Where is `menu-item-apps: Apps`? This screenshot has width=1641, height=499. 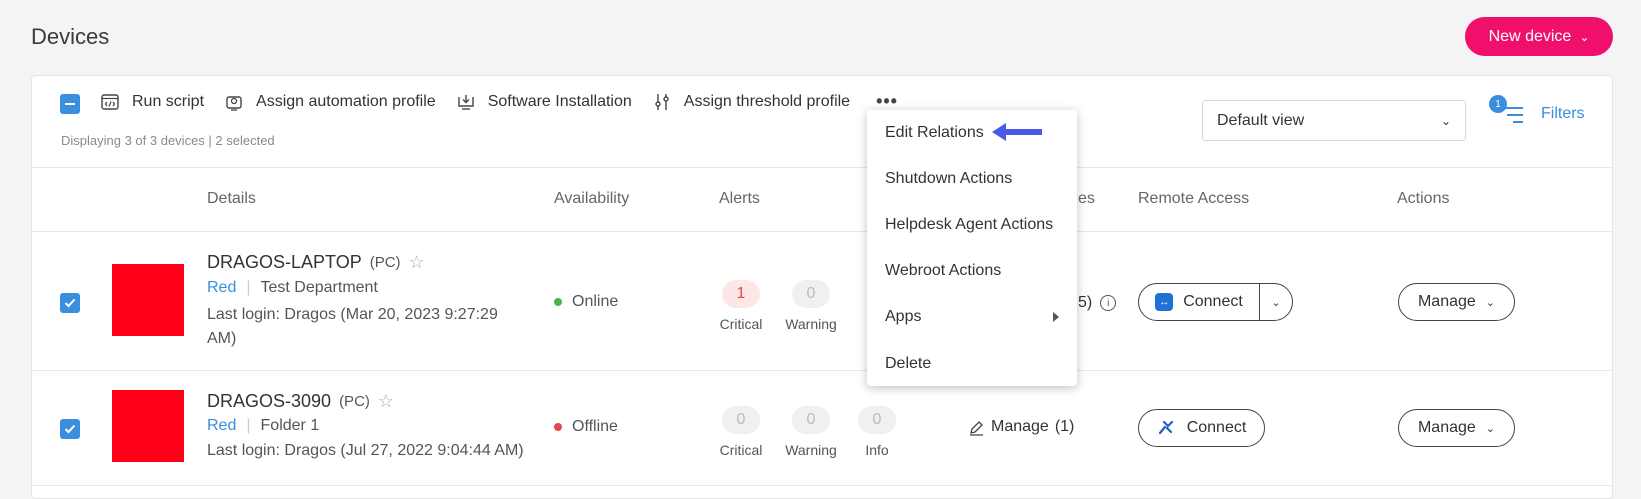 menu-item-apps: Apps is located at coordinates (975, 317).